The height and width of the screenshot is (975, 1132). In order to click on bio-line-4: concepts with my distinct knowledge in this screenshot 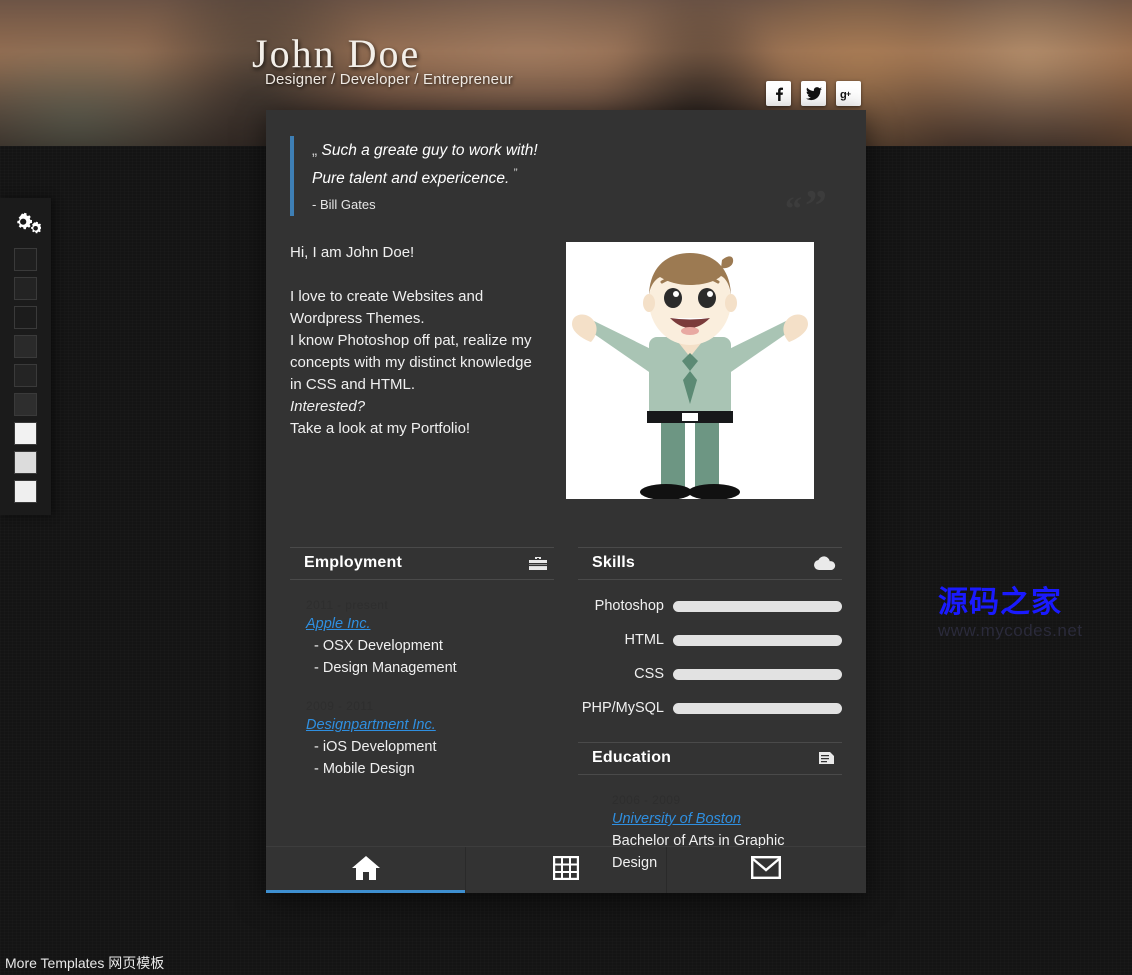, I will do `click(411, 363)`.